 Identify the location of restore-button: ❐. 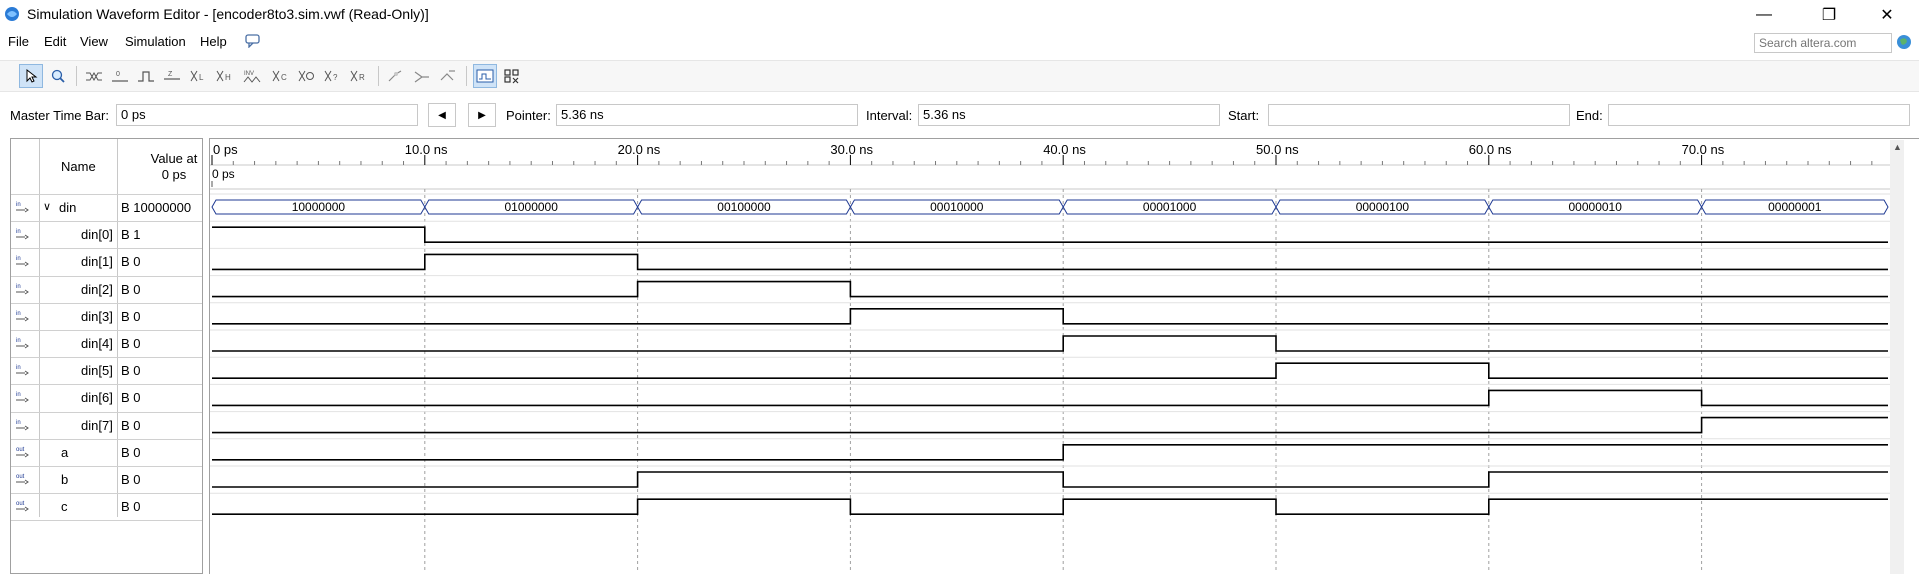
(1829, 15).